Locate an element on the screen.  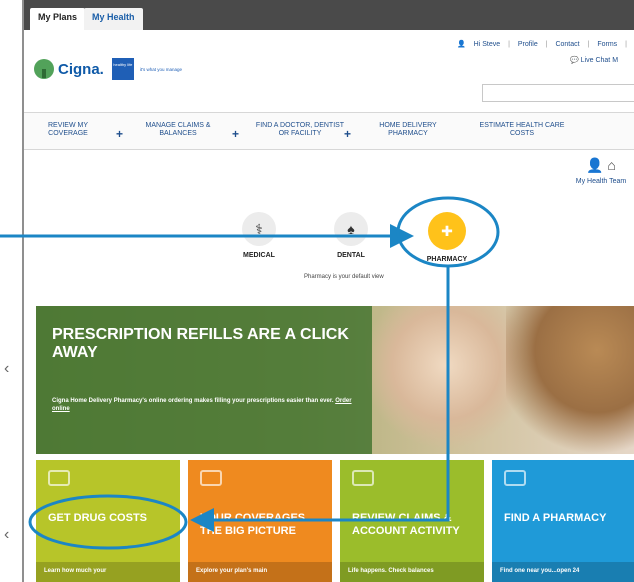
tile-footer: Explore your plan's main is located at coordinates (260, 572).